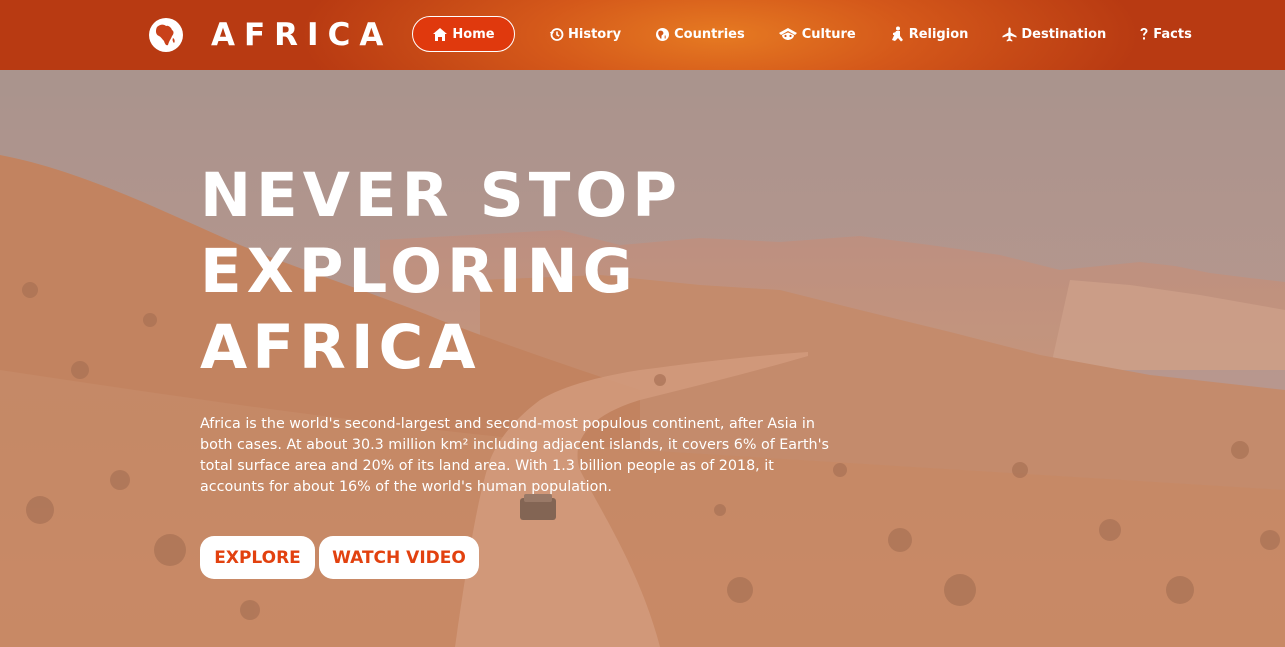 The width and height of the screenshot is (1285, 647). What do you see at coordinates (662, 34) in the screenshot?
I see `globe-icon` at bounding box center [662, 34].